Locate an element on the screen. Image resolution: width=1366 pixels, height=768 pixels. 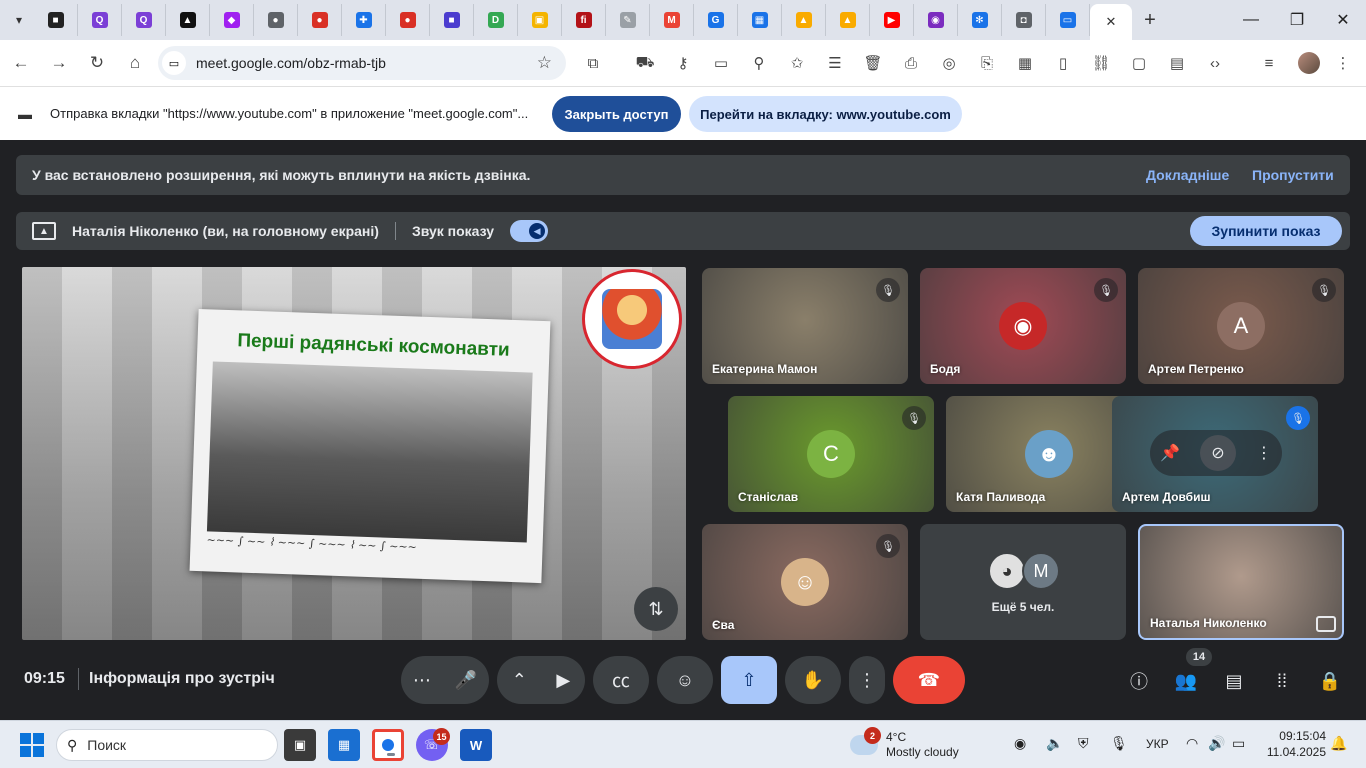
browser-tab: ▭ is located at coordinates (1068, 20).